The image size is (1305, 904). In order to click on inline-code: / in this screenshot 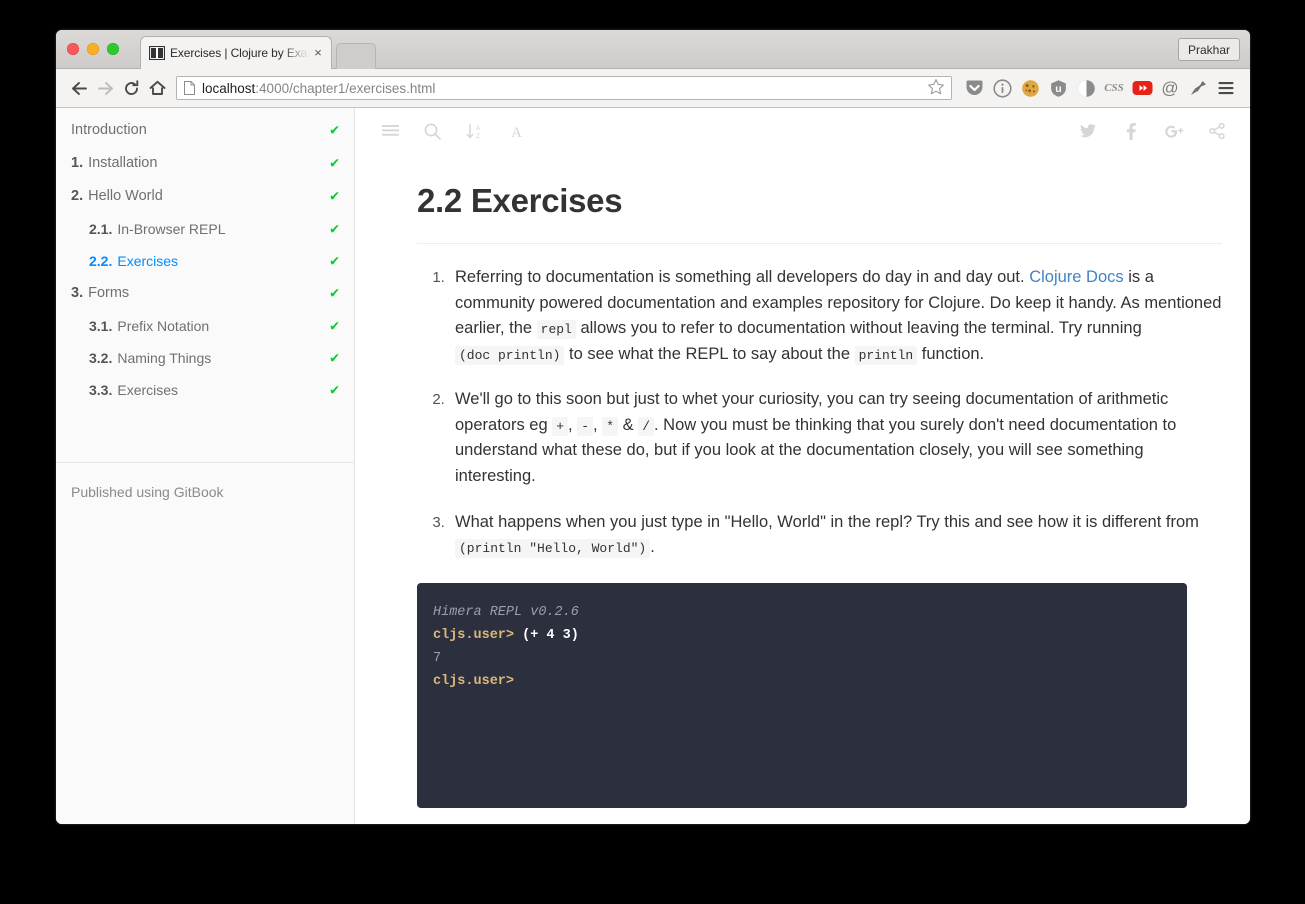, I will do `click(646, 426)`.